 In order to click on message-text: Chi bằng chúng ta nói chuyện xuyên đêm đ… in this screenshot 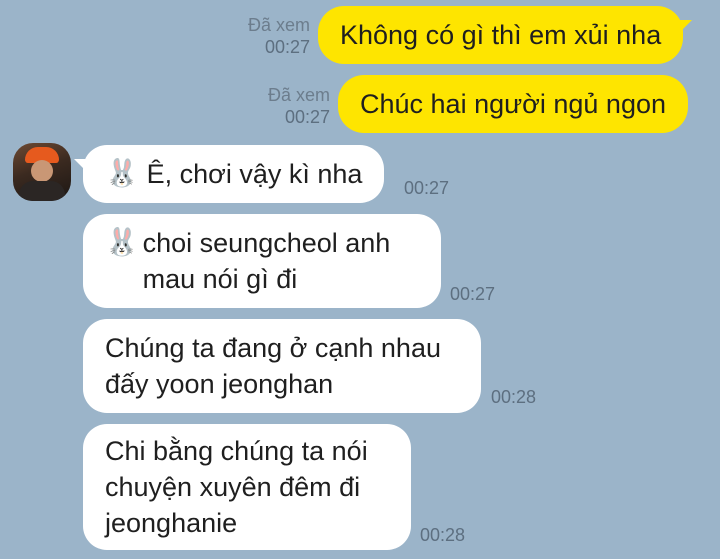, I will do `click(236, 487)`.